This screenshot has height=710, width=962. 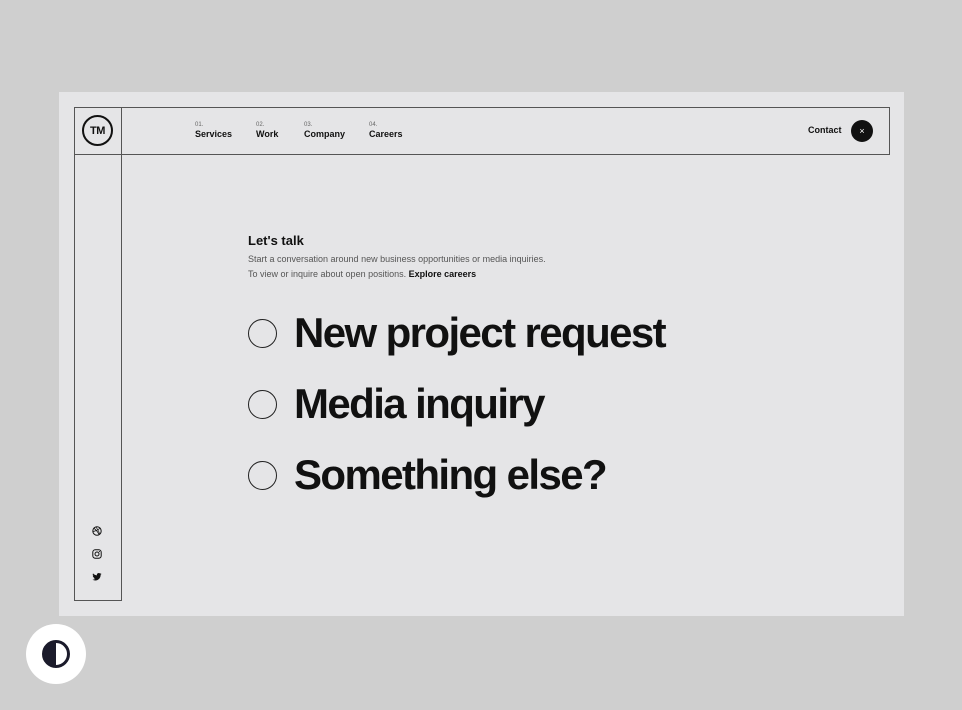 What do you see at coordinates (98, 600) in the screenshot?
I see `sidebar-bottom-border` at bounding box center [98, 600].